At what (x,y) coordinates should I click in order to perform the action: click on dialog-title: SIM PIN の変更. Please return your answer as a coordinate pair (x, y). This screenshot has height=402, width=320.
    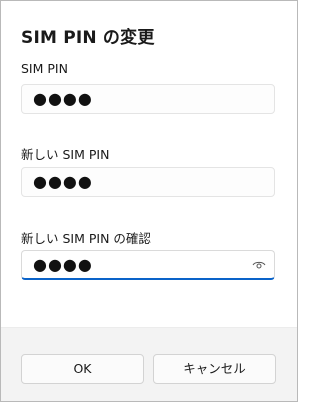
    Looking at the image, I should click on (88, 38).